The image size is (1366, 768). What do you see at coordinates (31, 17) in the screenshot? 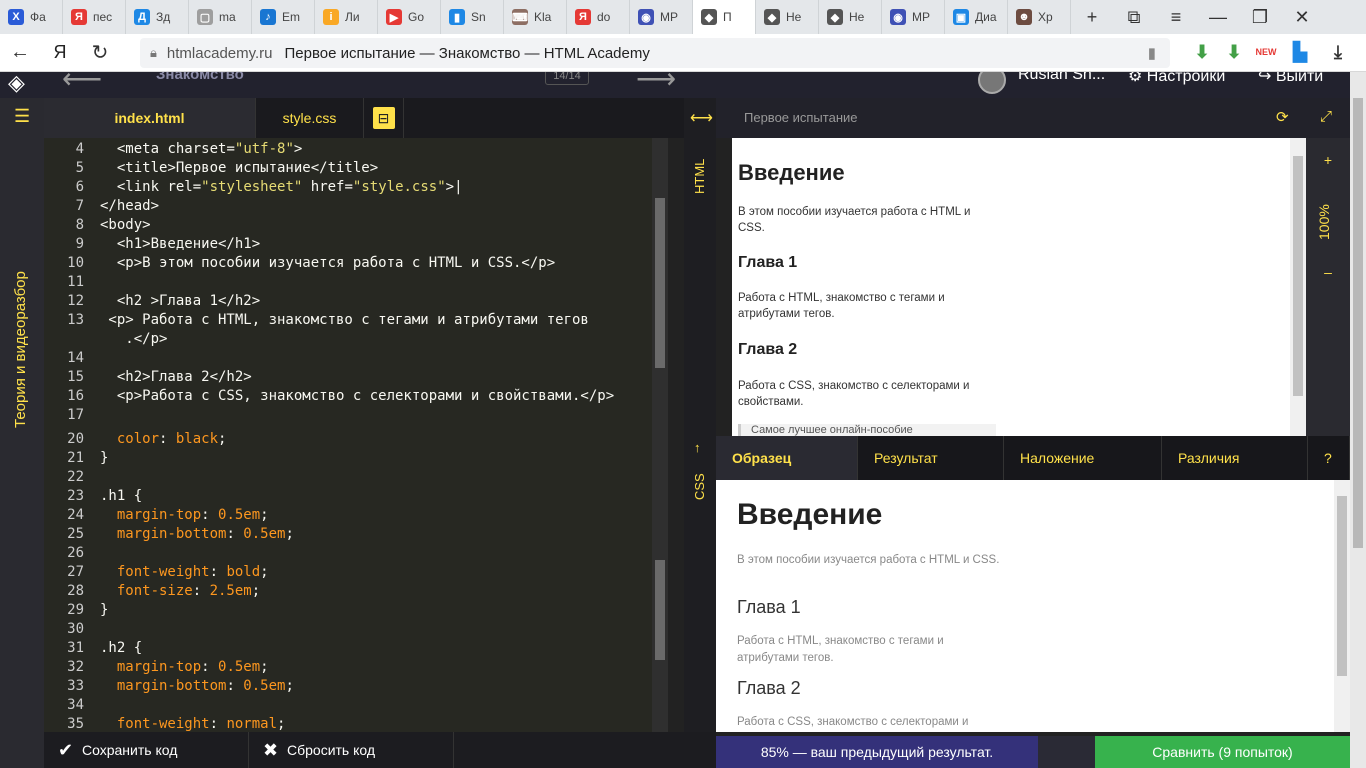
I see `browser-tab: X Фа` at bounding box center [31, 17].